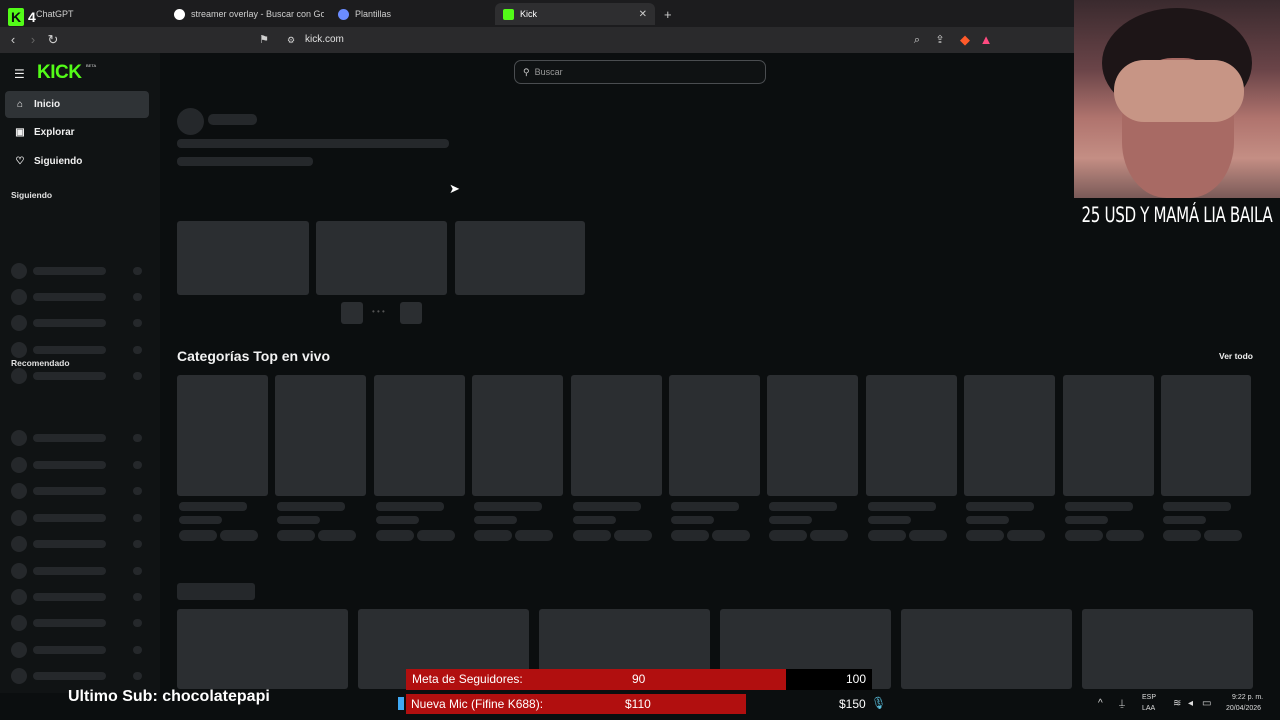 Image resolution: width=1280 pixels, height=720 pixels. I want to click on recommended-heading: Recomendado, so click(40, 363).